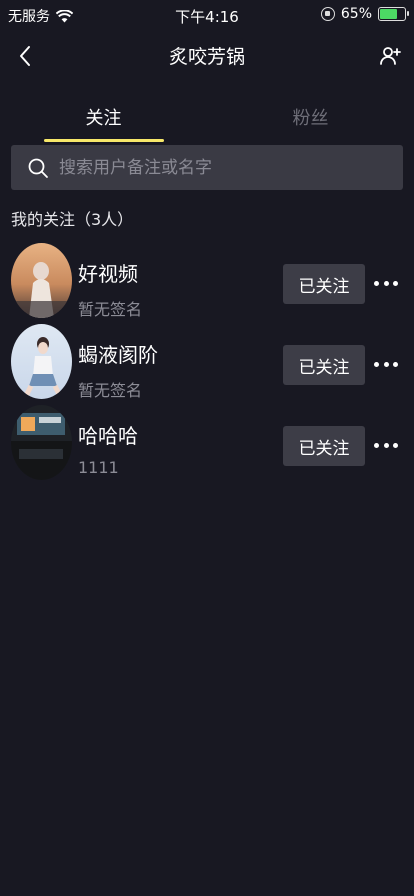 Image resolution: width=414 pixels, height=896 pixels. I want to click on tab-following-label: 关注, so click(103, 118).